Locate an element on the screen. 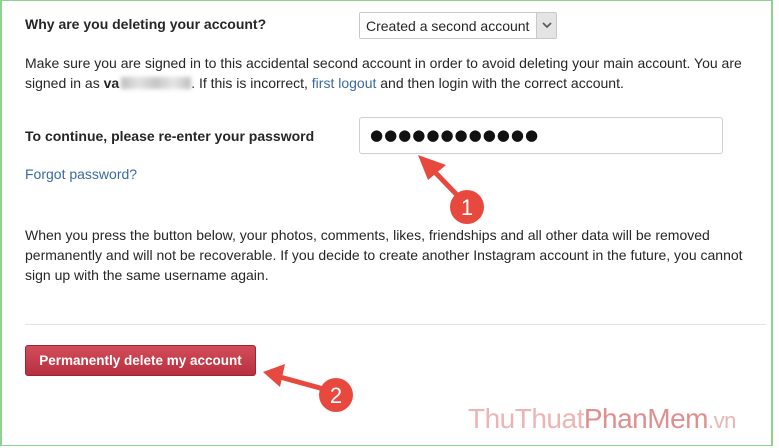 The width and height of the screenshot is (779, 448). watermark-part3: .vn is located at coordinates (721, 420).